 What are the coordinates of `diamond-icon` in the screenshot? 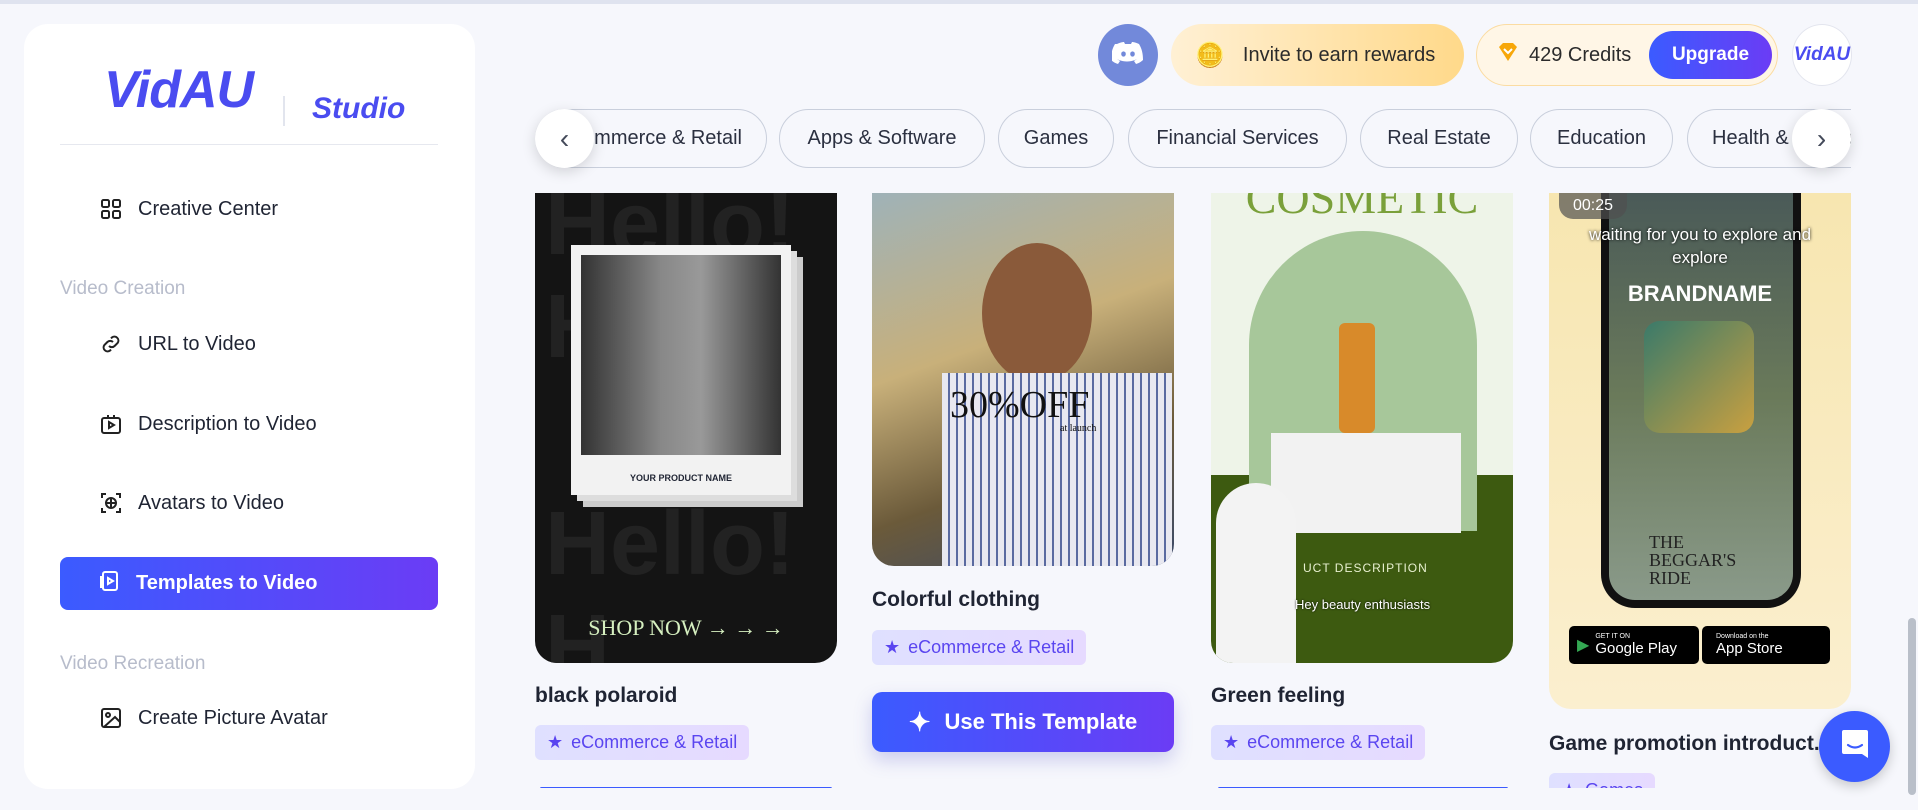 It's located at (1508, 55).